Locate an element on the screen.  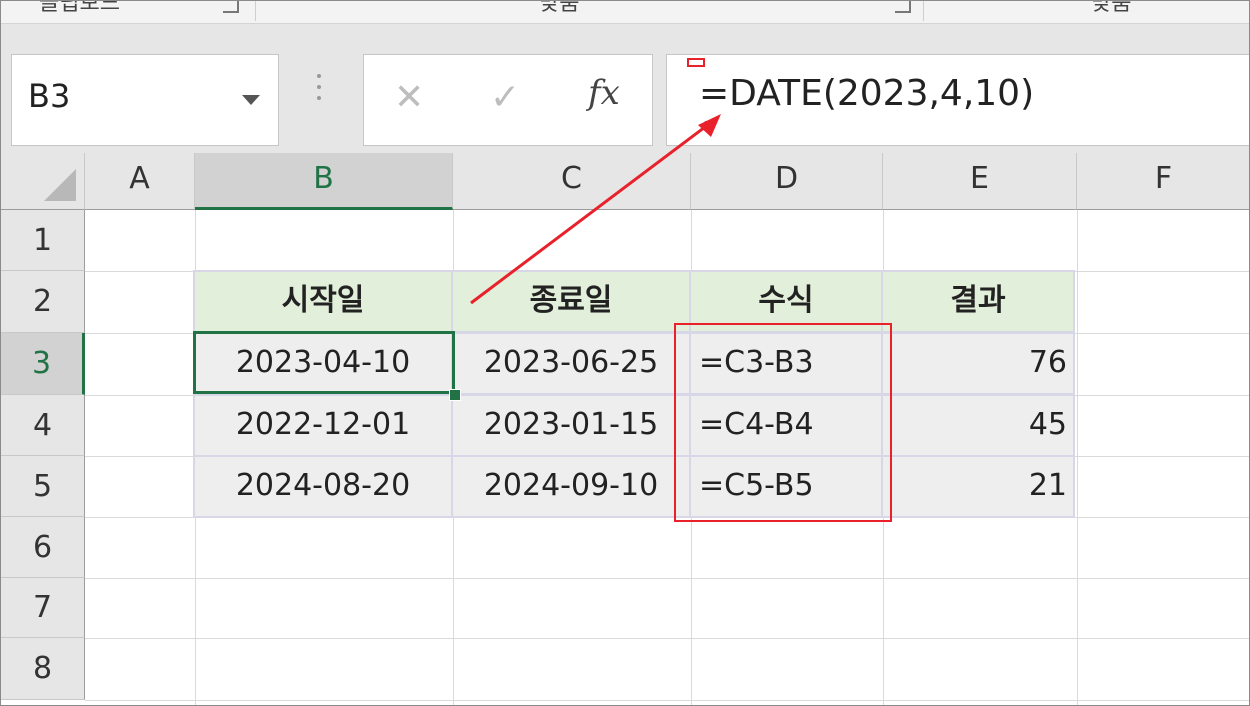
select-all-triangle-icon is located at coordinates (60, 185).